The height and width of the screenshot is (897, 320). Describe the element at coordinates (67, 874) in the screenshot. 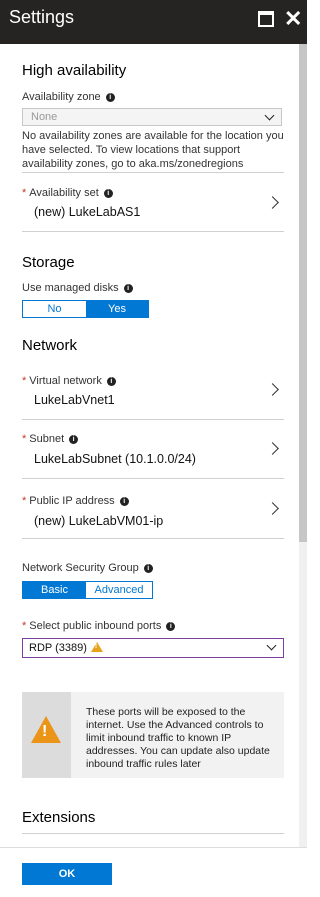

I see `ok-button: OK` at that location.